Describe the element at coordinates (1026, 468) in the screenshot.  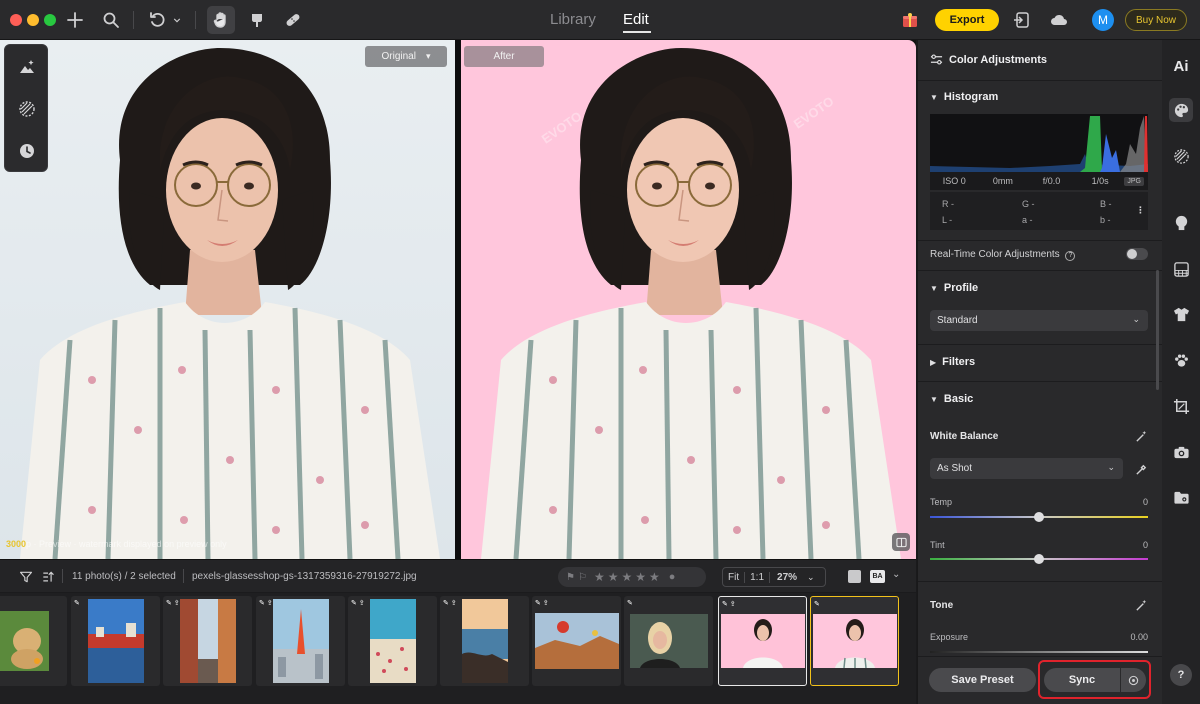
I see `white-balance-select: As Shot ⌄` at that location.